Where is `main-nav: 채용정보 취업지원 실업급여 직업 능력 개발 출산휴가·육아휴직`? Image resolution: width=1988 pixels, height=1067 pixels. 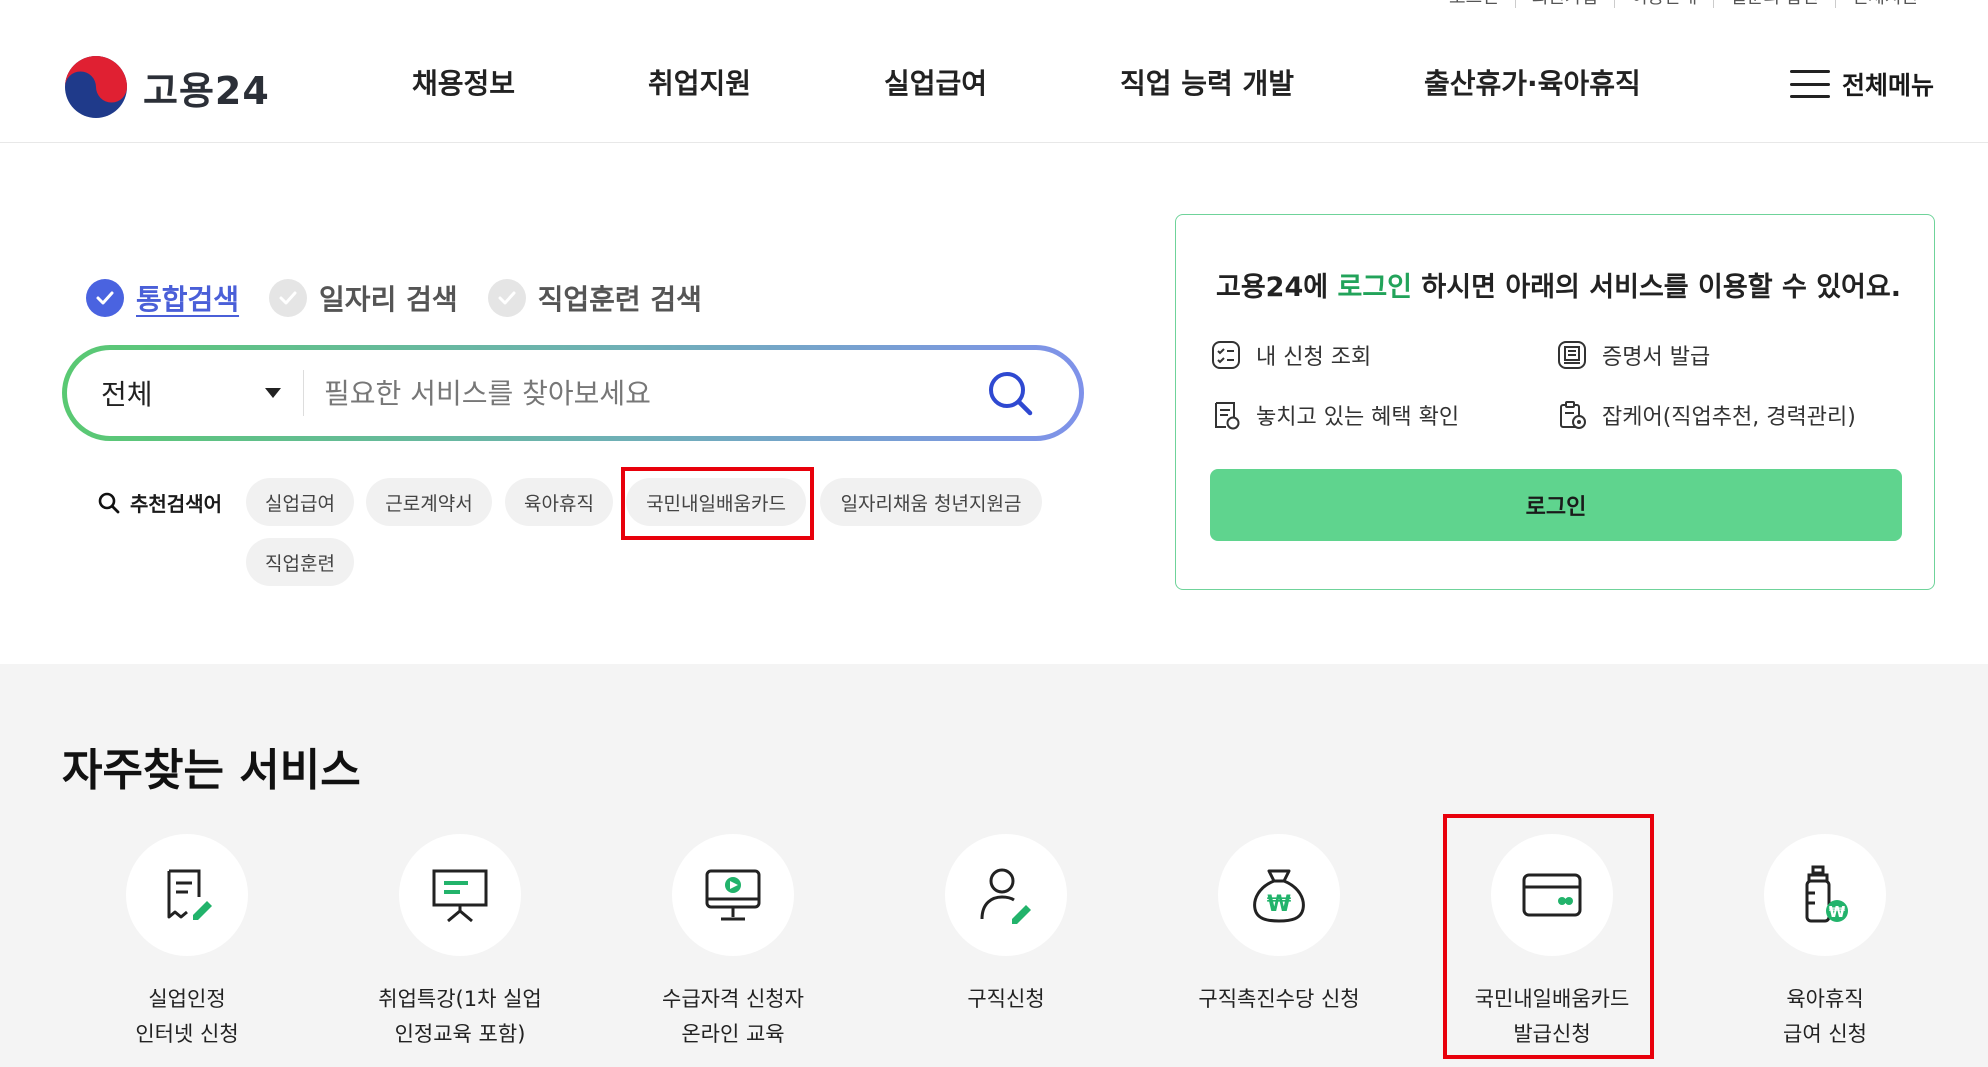
main-nav: 채용정보 취업지원 실업급여 직업 능력 개발 출산휴가·육아휴직 is located at coordinates (994, 86).